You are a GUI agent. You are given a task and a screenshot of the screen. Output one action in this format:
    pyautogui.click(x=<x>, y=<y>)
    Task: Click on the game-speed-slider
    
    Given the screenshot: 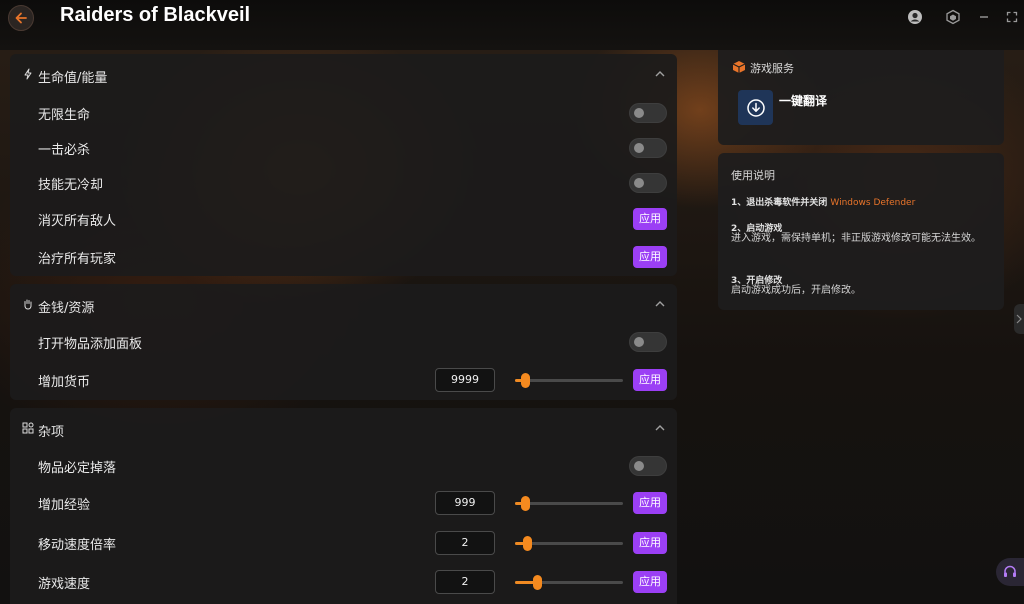 What is the action you would take?
    pyautogui.click(x=569, y=582)
    